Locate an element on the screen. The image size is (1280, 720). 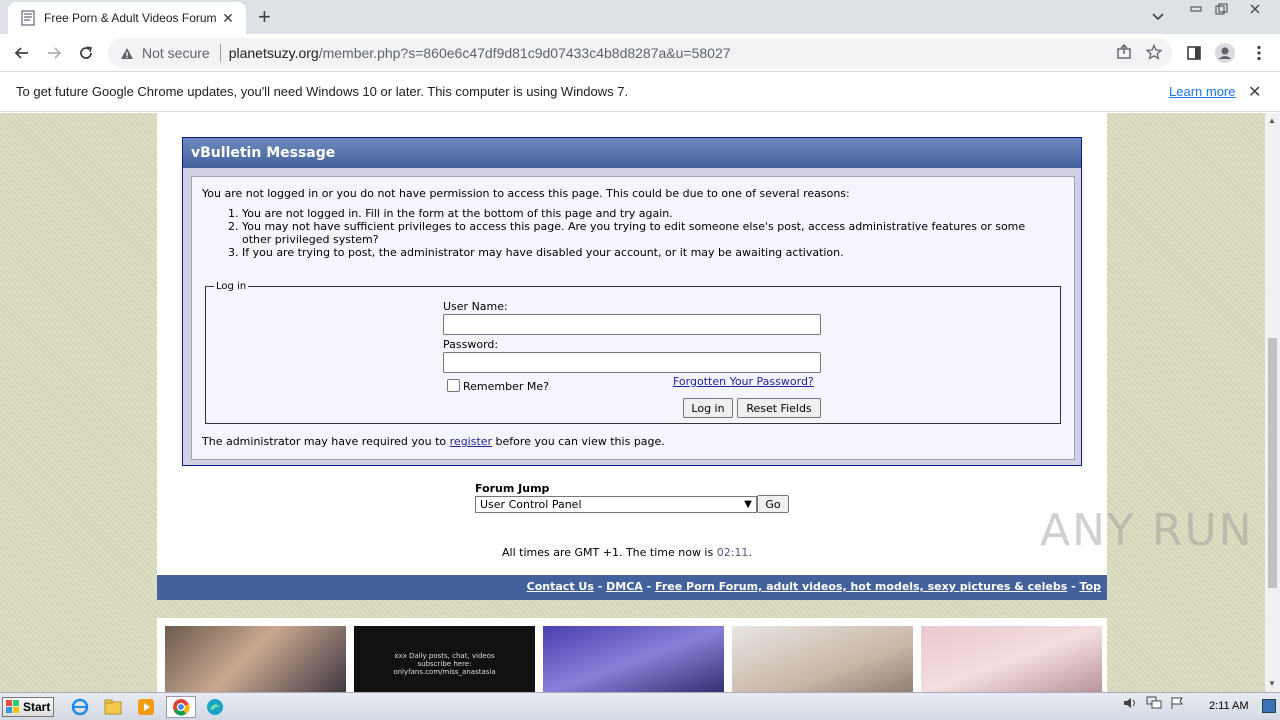
register-link: register is located at coordinates (471, 441).